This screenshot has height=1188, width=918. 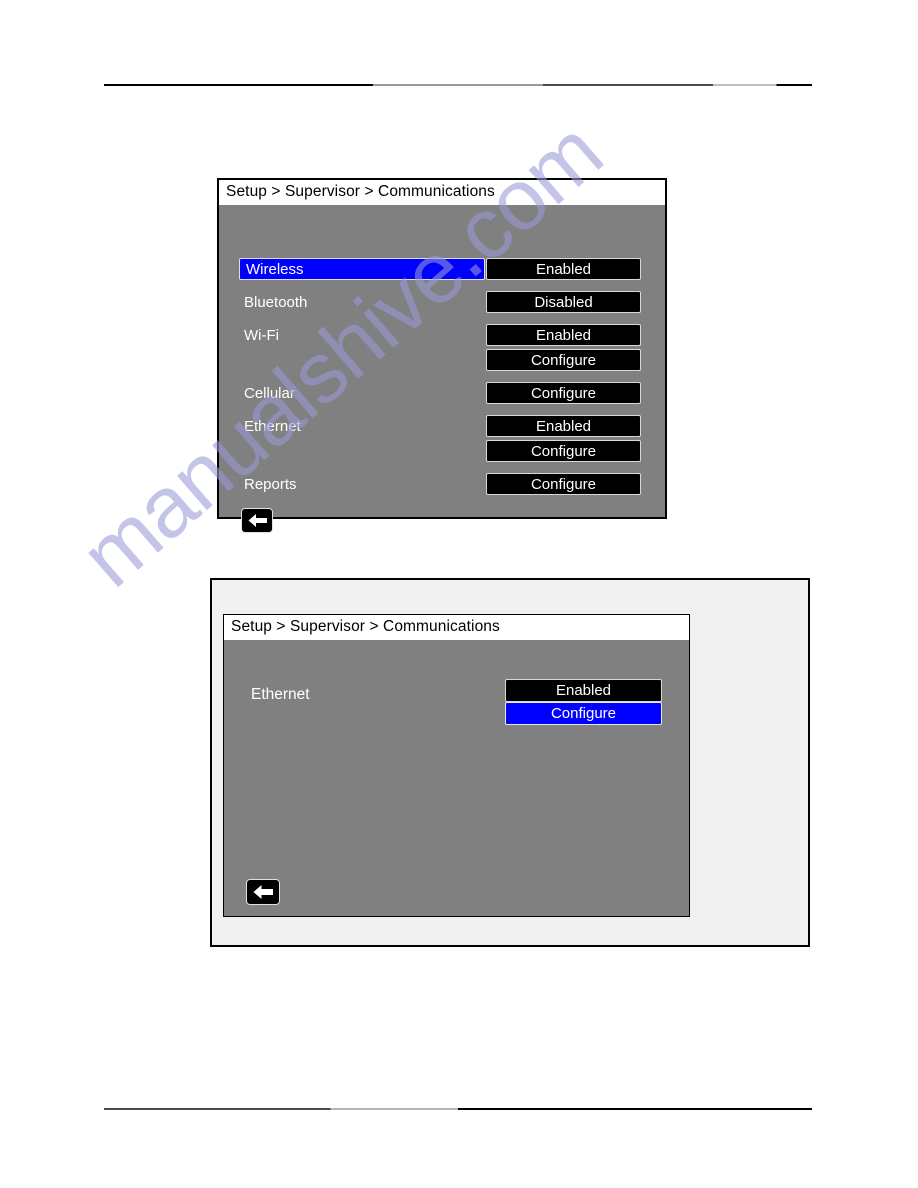 I want to click on ethernet-enabled-label: Enabled, so click(x=563, y=426).